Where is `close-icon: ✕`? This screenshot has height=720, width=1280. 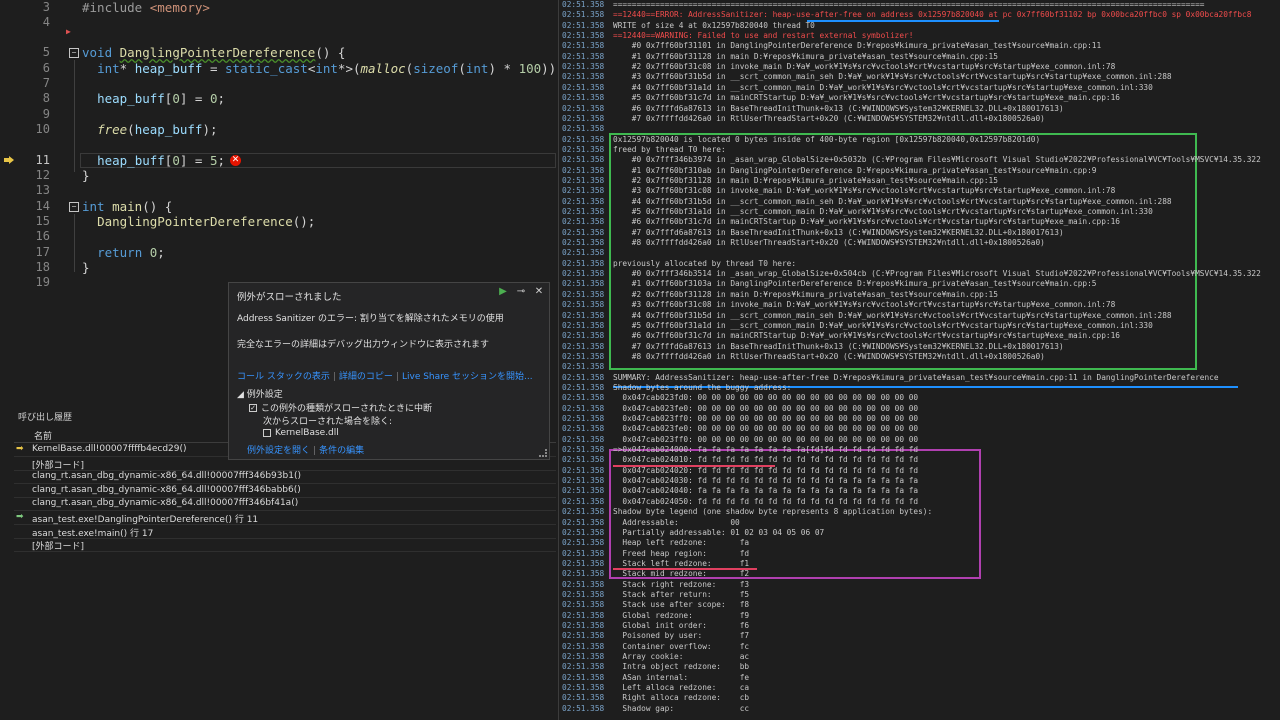
close-icon: ✕ is located at coordinates (539, 292).